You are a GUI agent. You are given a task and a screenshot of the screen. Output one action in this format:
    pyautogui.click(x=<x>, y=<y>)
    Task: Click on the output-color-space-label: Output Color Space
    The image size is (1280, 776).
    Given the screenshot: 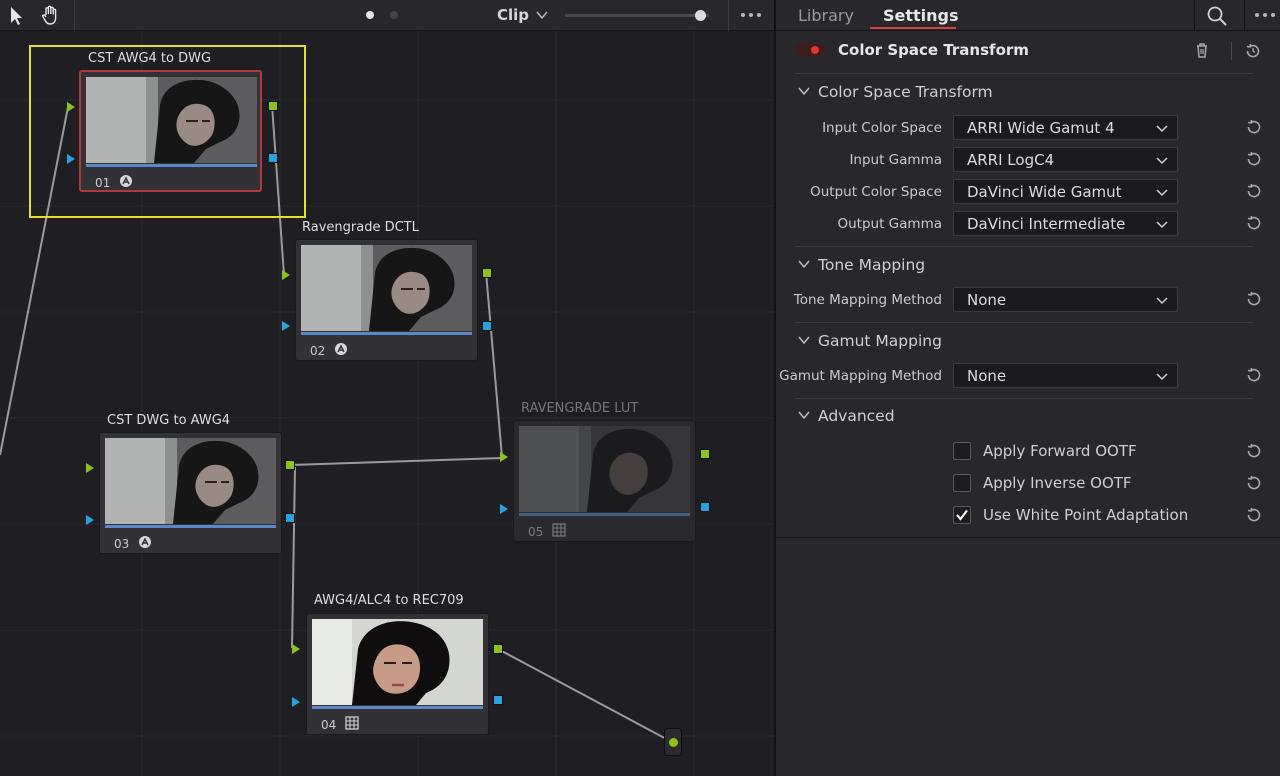 What is the action you would take?
    pyautogui.click(x=876, y=192)
    